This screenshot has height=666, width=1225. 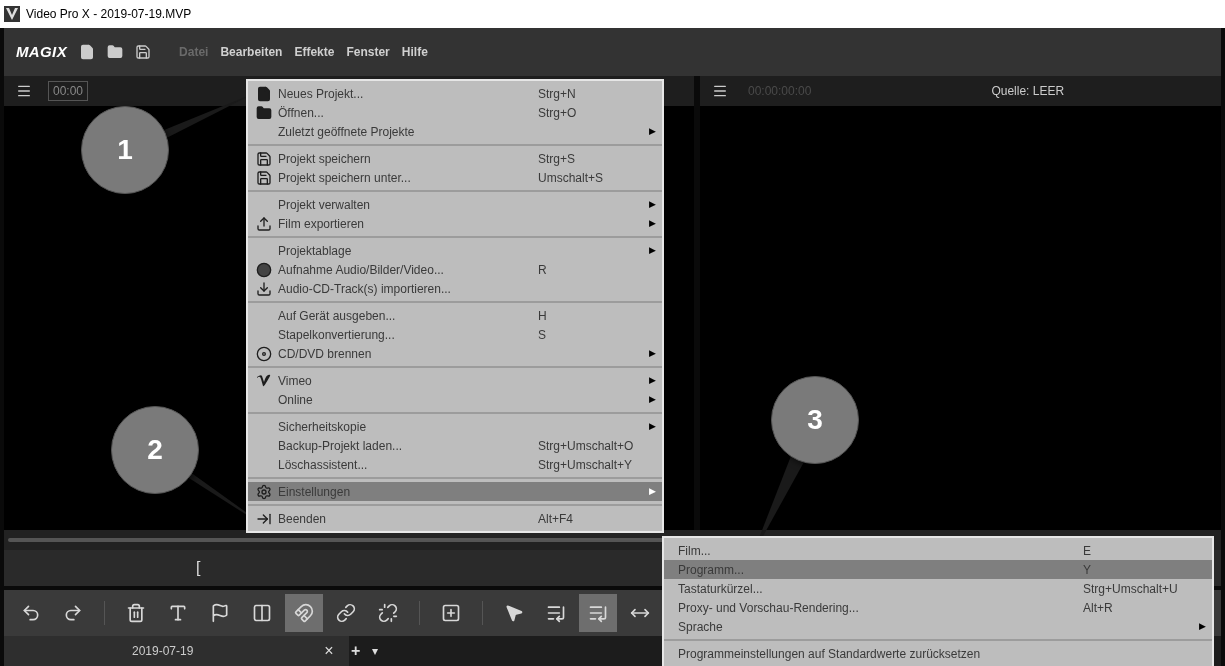 I want to click on vimeo-icon, so click(x=264, y=380).